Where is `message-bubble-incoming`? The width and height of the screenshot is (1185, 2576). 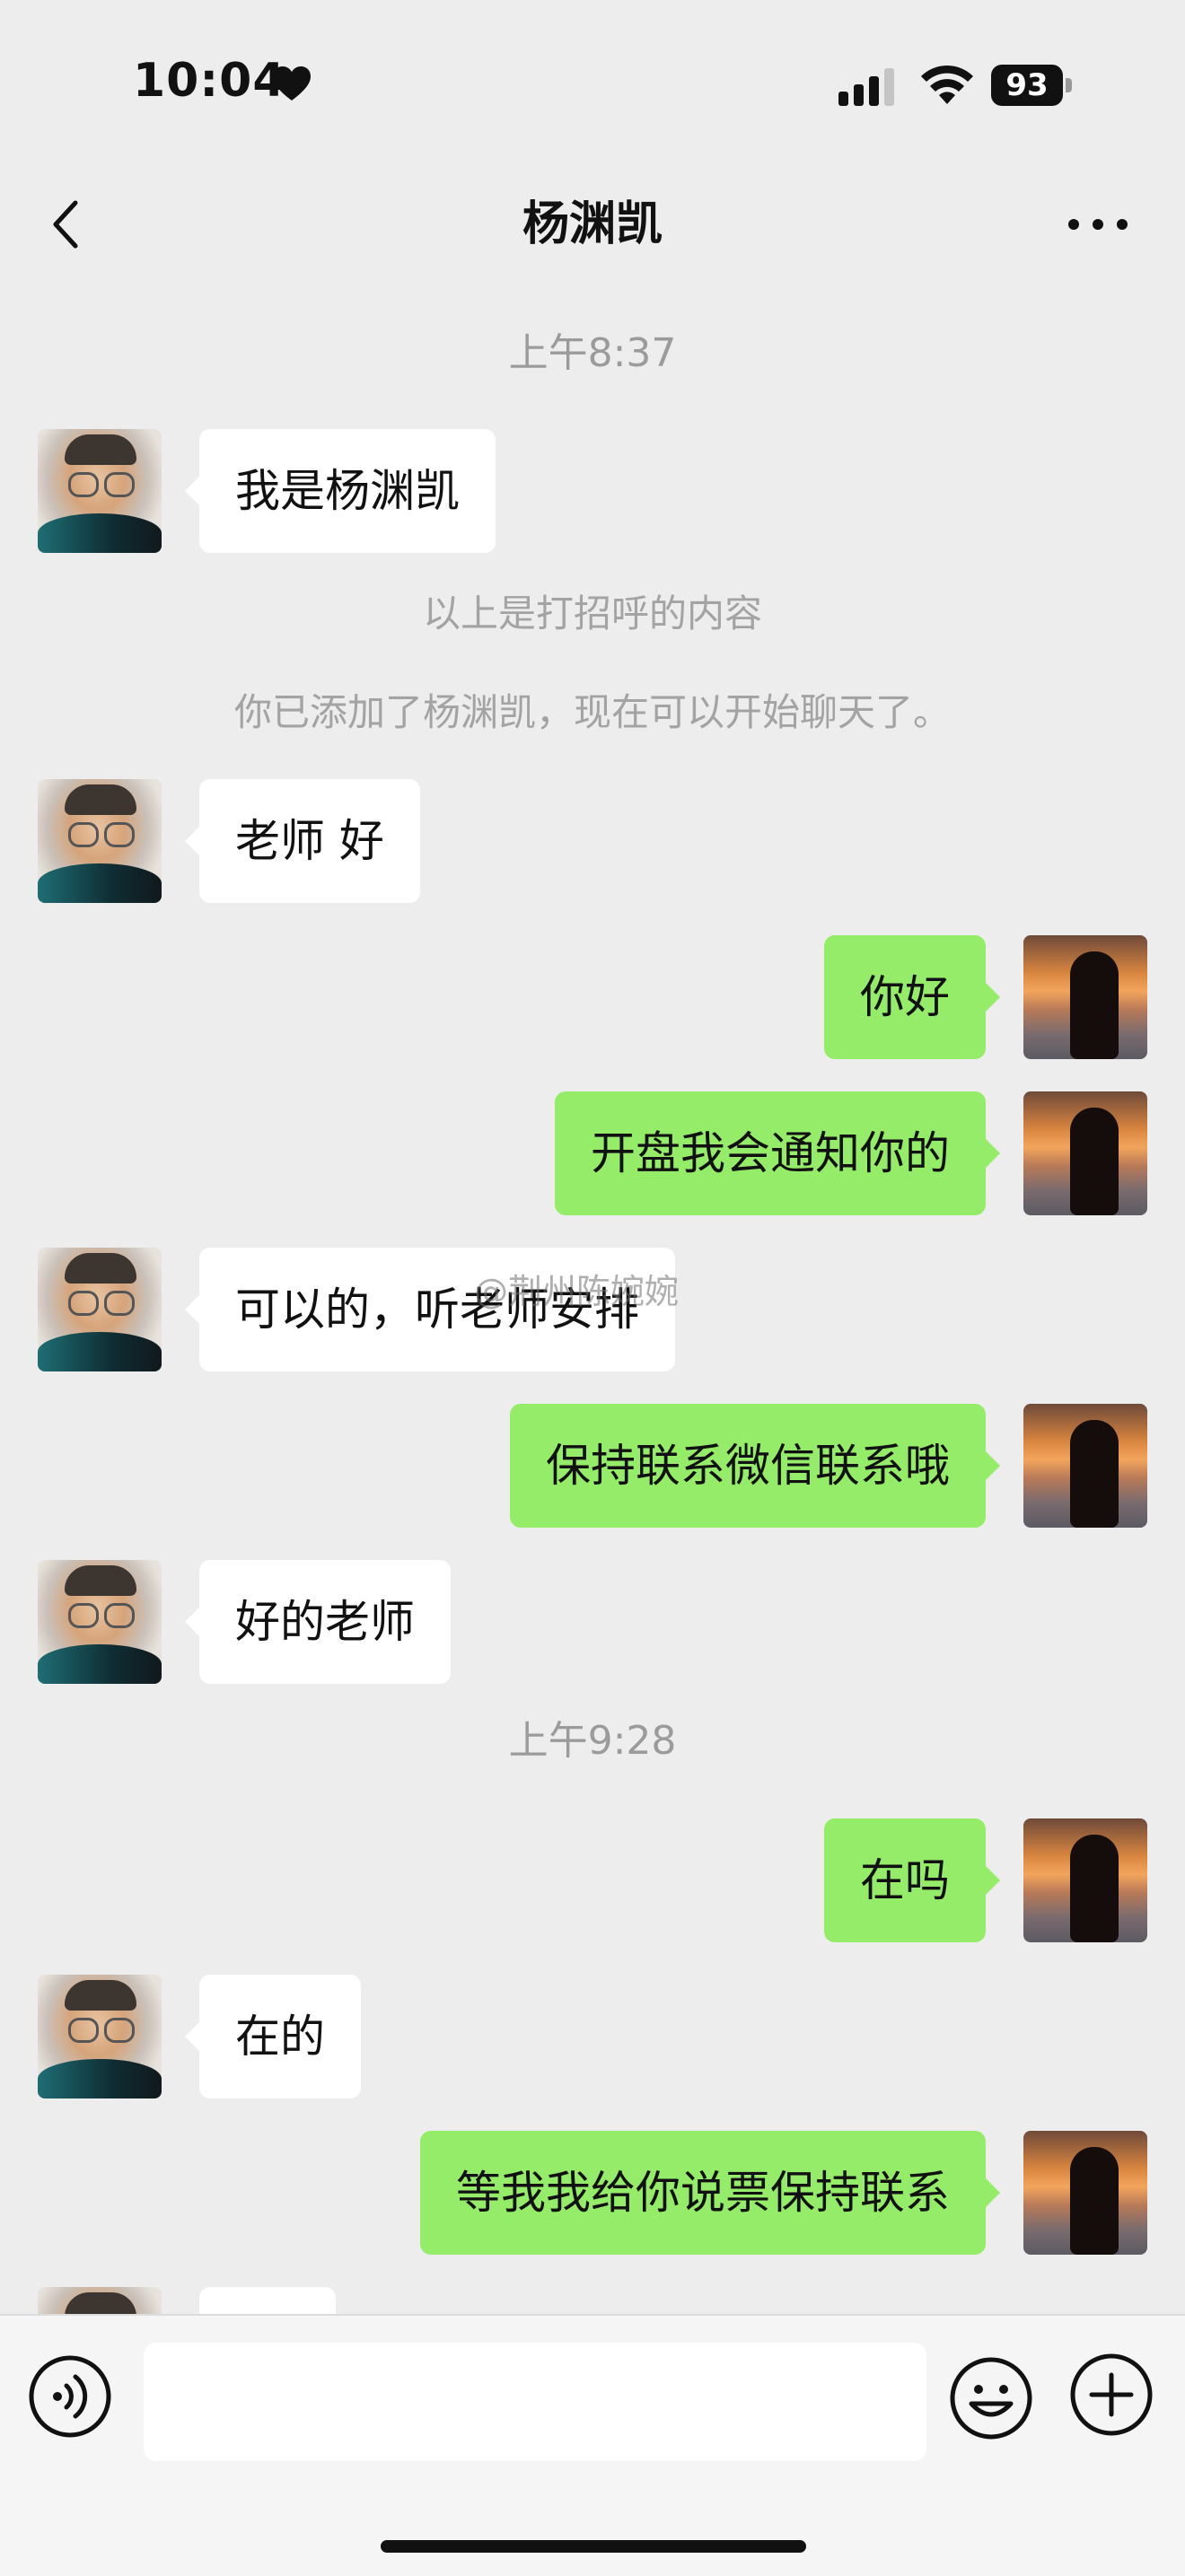 message-bubble-incoming is located at coordinates (267, 2300).